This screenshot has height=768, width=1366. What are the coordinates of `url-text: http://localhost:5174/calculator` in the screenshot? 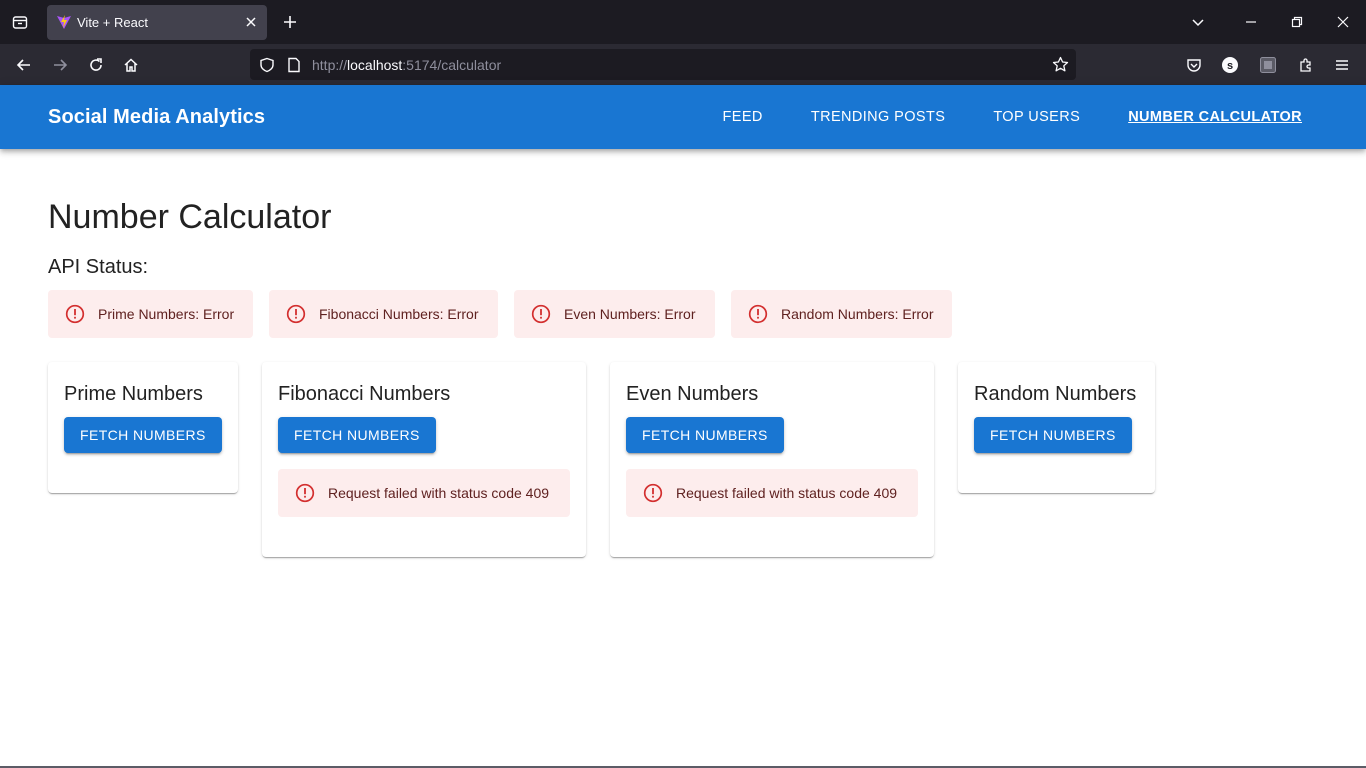 It's located at (406, 65).